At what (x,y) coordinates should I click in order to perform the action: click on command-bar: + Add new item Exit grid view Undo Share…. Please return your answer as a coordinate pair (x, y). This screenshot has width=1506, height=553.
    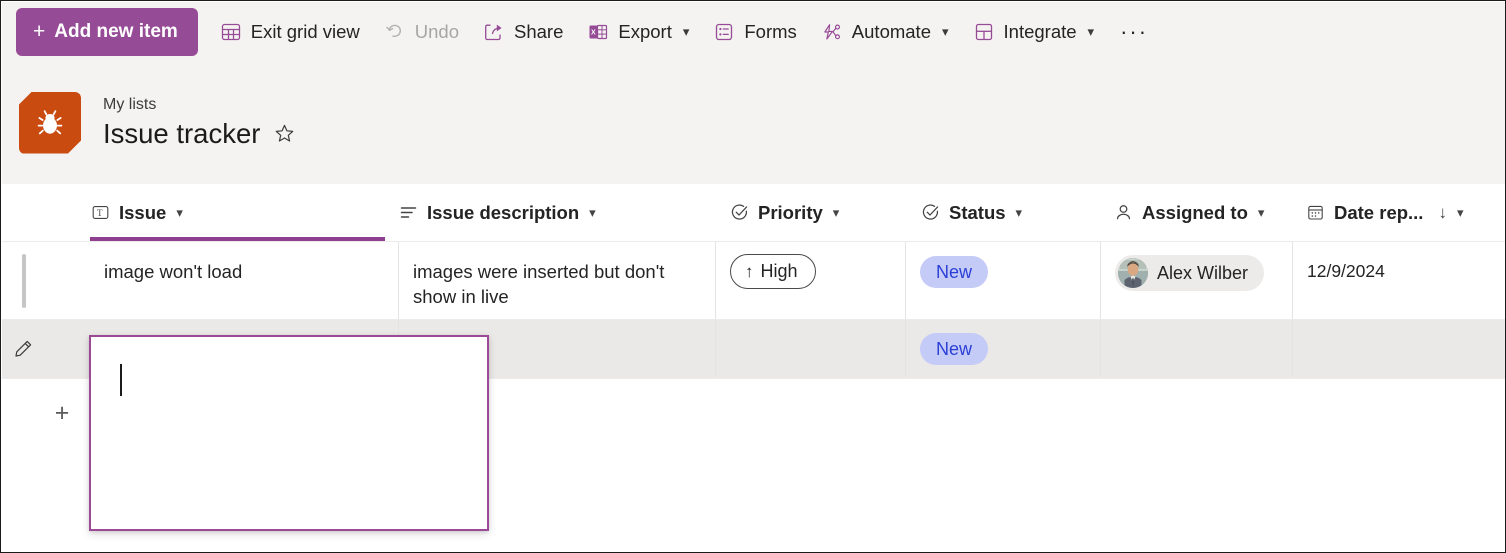
    Looking at the image, I should click on (753, 31).